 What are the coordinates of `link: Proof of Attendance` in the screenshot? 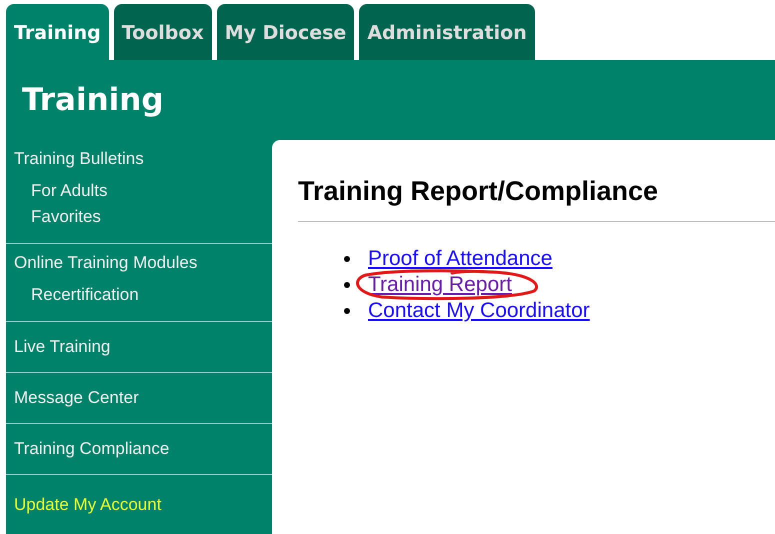 It's located at (460, 259).